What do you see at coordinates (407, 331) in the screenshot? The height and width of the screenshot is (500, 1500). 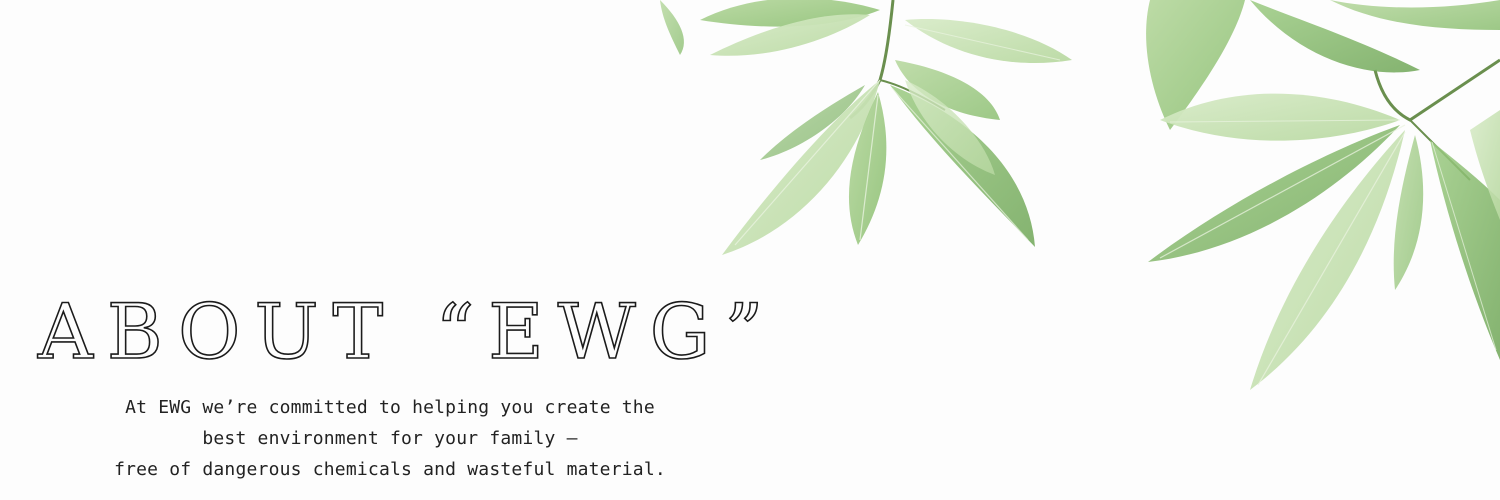 I see `page-title: ABOUT “EWG”` at bounding box center [407, 331].